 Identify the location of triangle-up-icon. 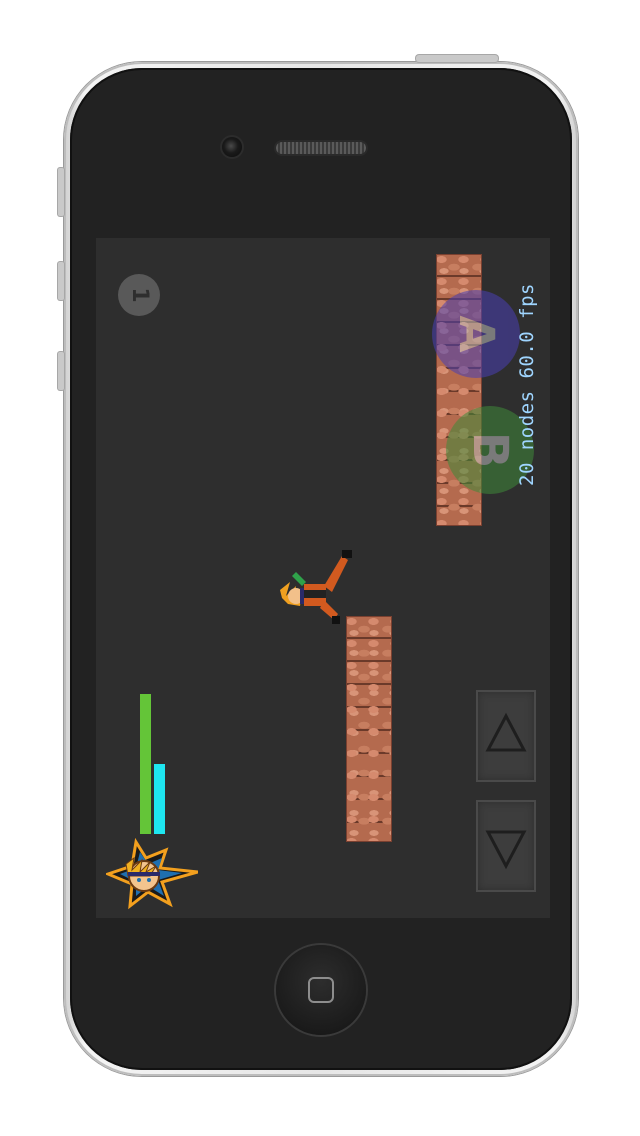
(506, 732).